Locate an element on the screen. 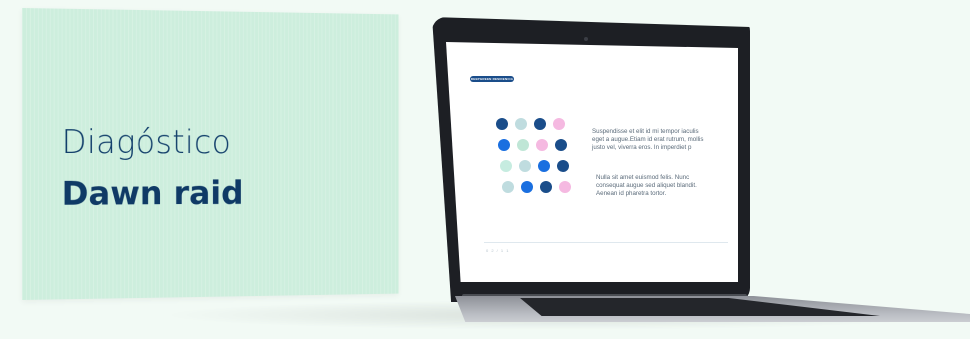 The height and width of the screenshot is (339, 970). slide-tag: DEEPGREEN RESIDENCIA is located at coordinates (492, 79).